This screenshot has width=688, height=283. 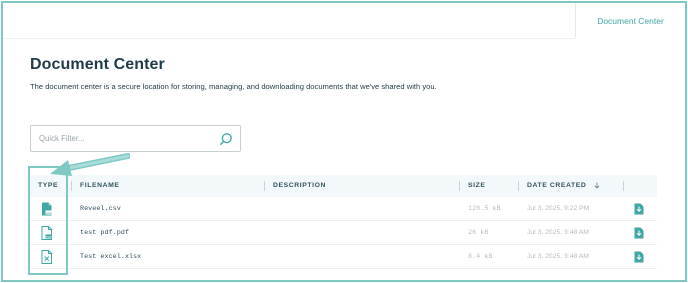 I want to click on svg-text: CSV, so click(x=49, y=213).